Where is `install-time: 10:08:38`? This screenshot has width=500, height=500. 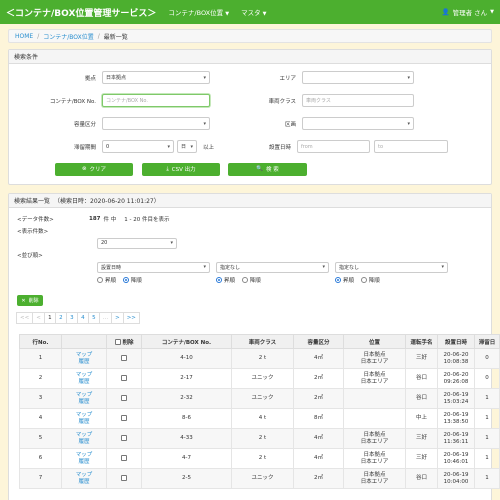 install-time: 10:08:38 is located at coordinates (456, 361).